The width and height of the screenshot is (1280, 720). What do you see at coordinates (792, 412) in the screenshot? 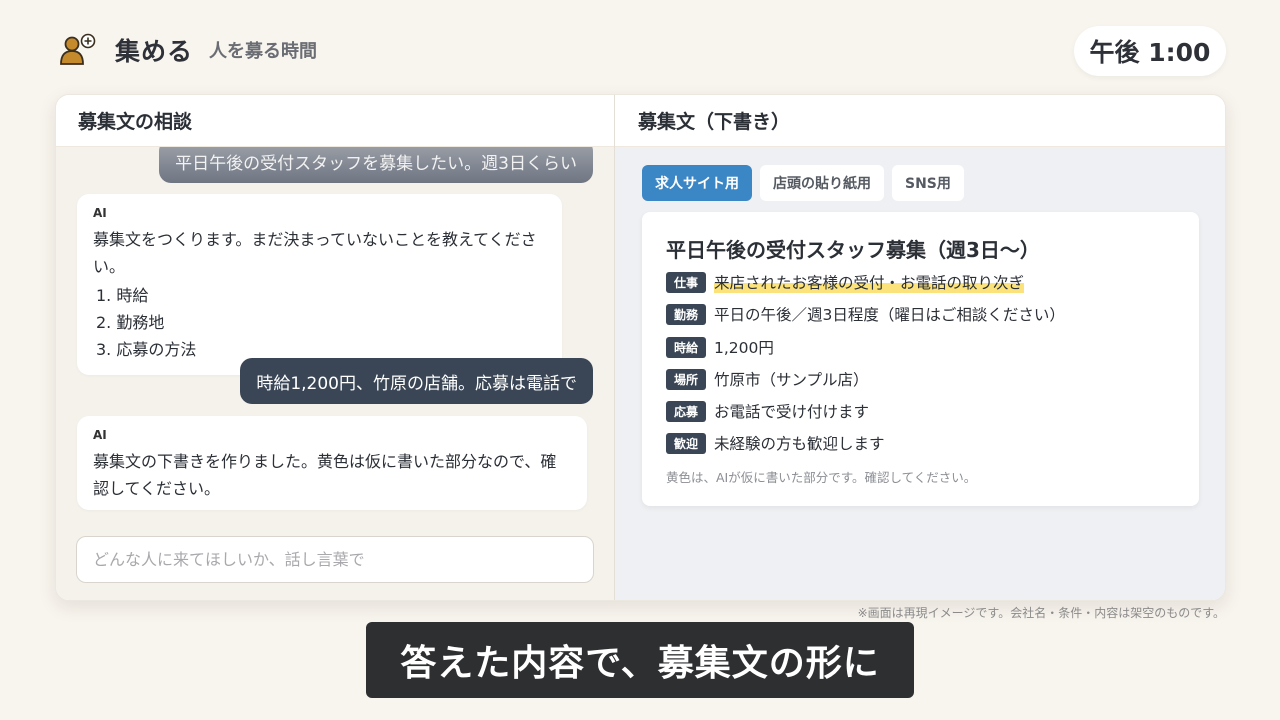
I see `row-text: お電話で受け付けます` at bounding box center [792, 412].